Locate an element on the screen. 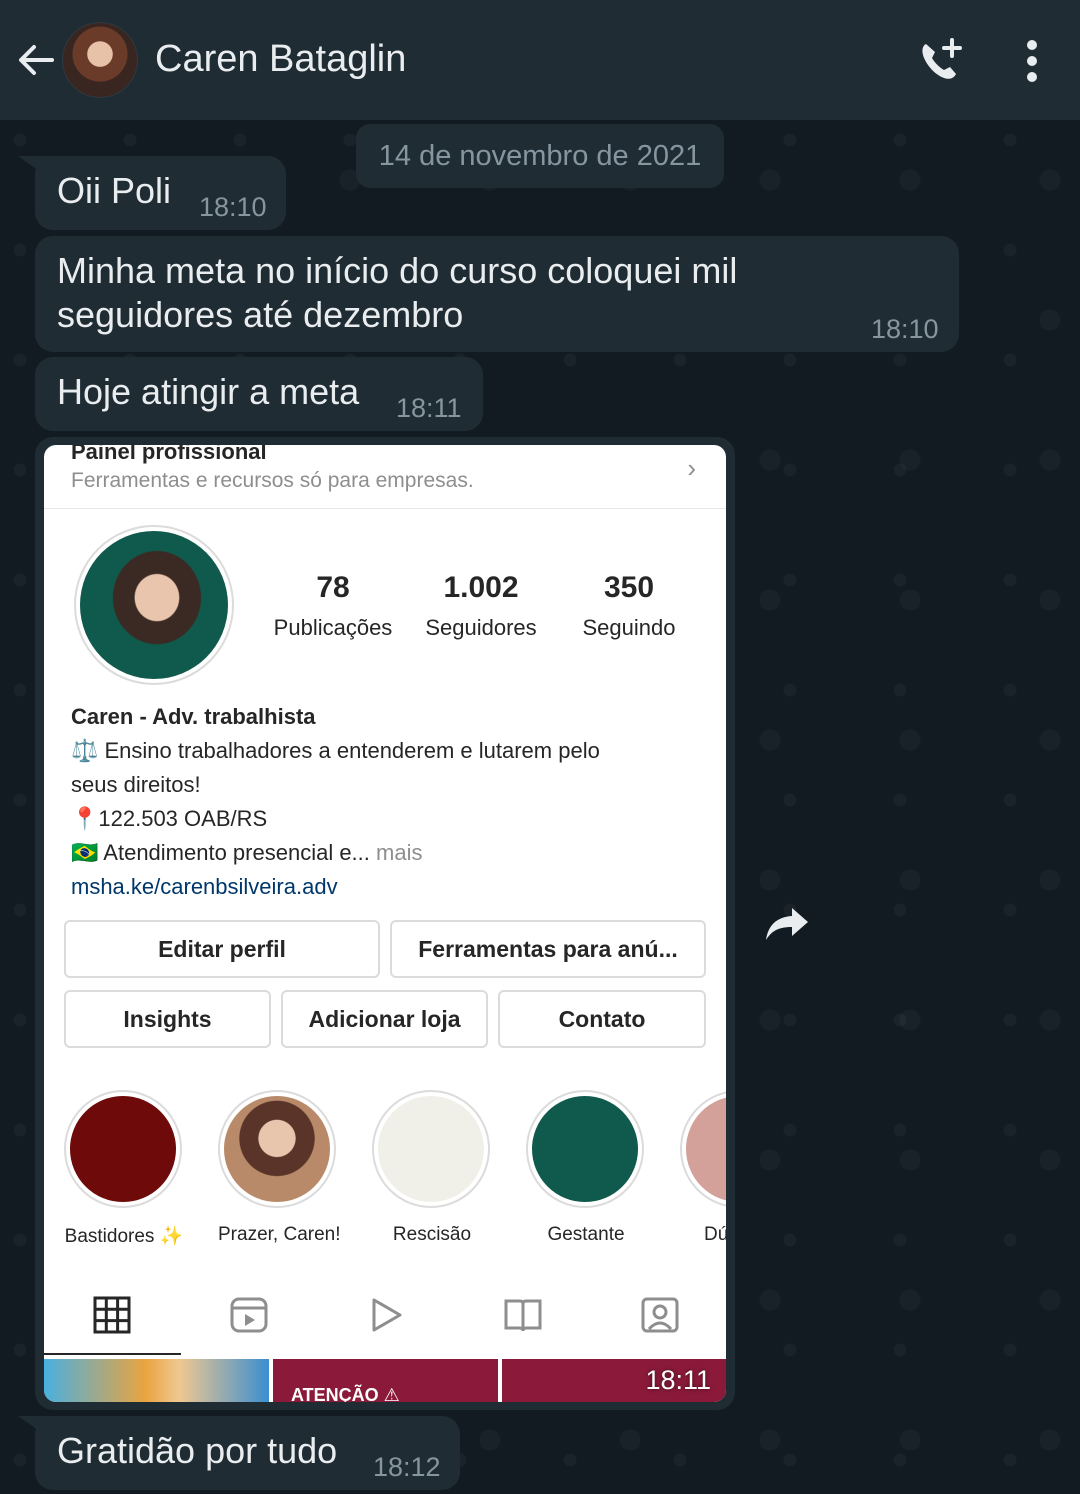  stat-value: 350 is located at coordinates (629, 587).